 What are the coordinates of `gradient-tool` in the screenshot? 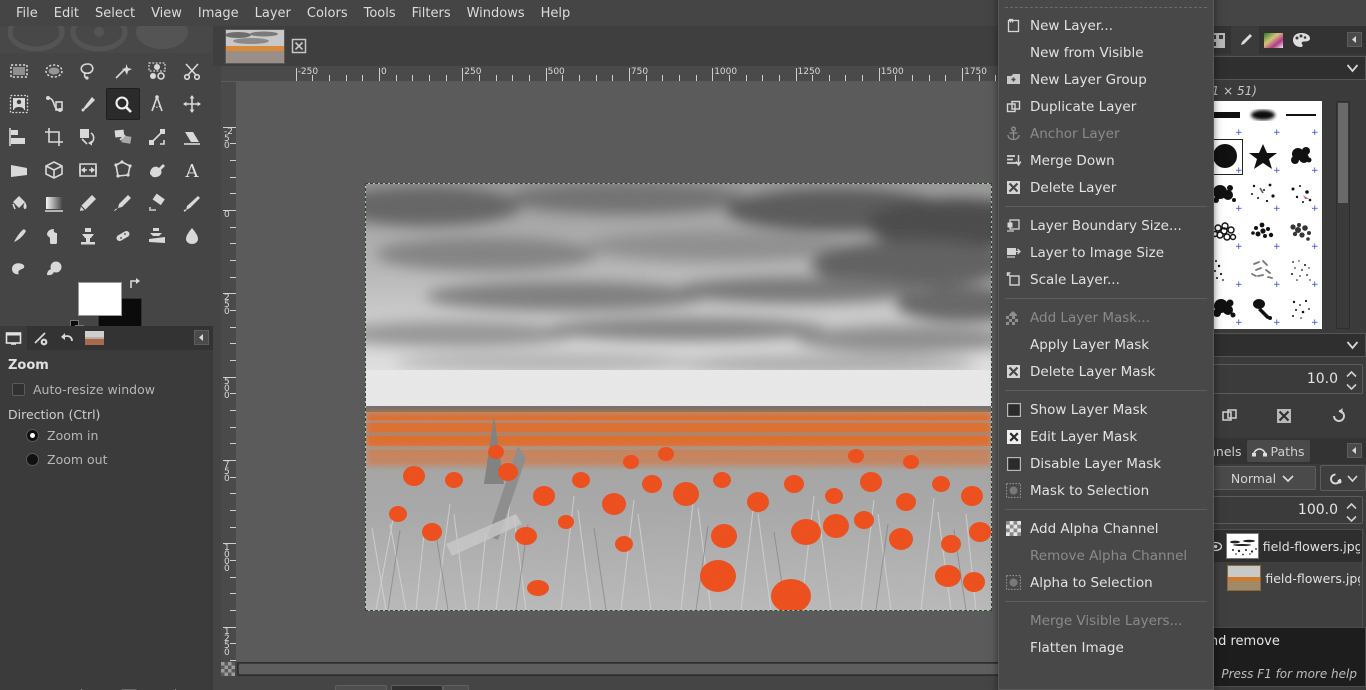 It's located at (54, 203).